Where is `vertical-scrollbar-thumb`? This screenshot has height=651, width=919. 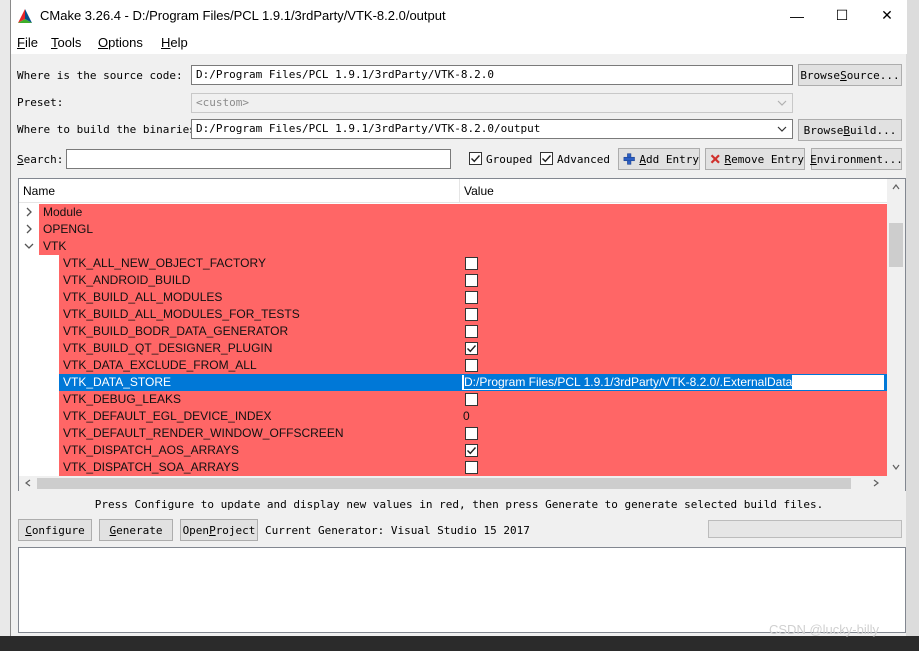
vertical-scrollbar-thumb is located at coordinates (896, 245).